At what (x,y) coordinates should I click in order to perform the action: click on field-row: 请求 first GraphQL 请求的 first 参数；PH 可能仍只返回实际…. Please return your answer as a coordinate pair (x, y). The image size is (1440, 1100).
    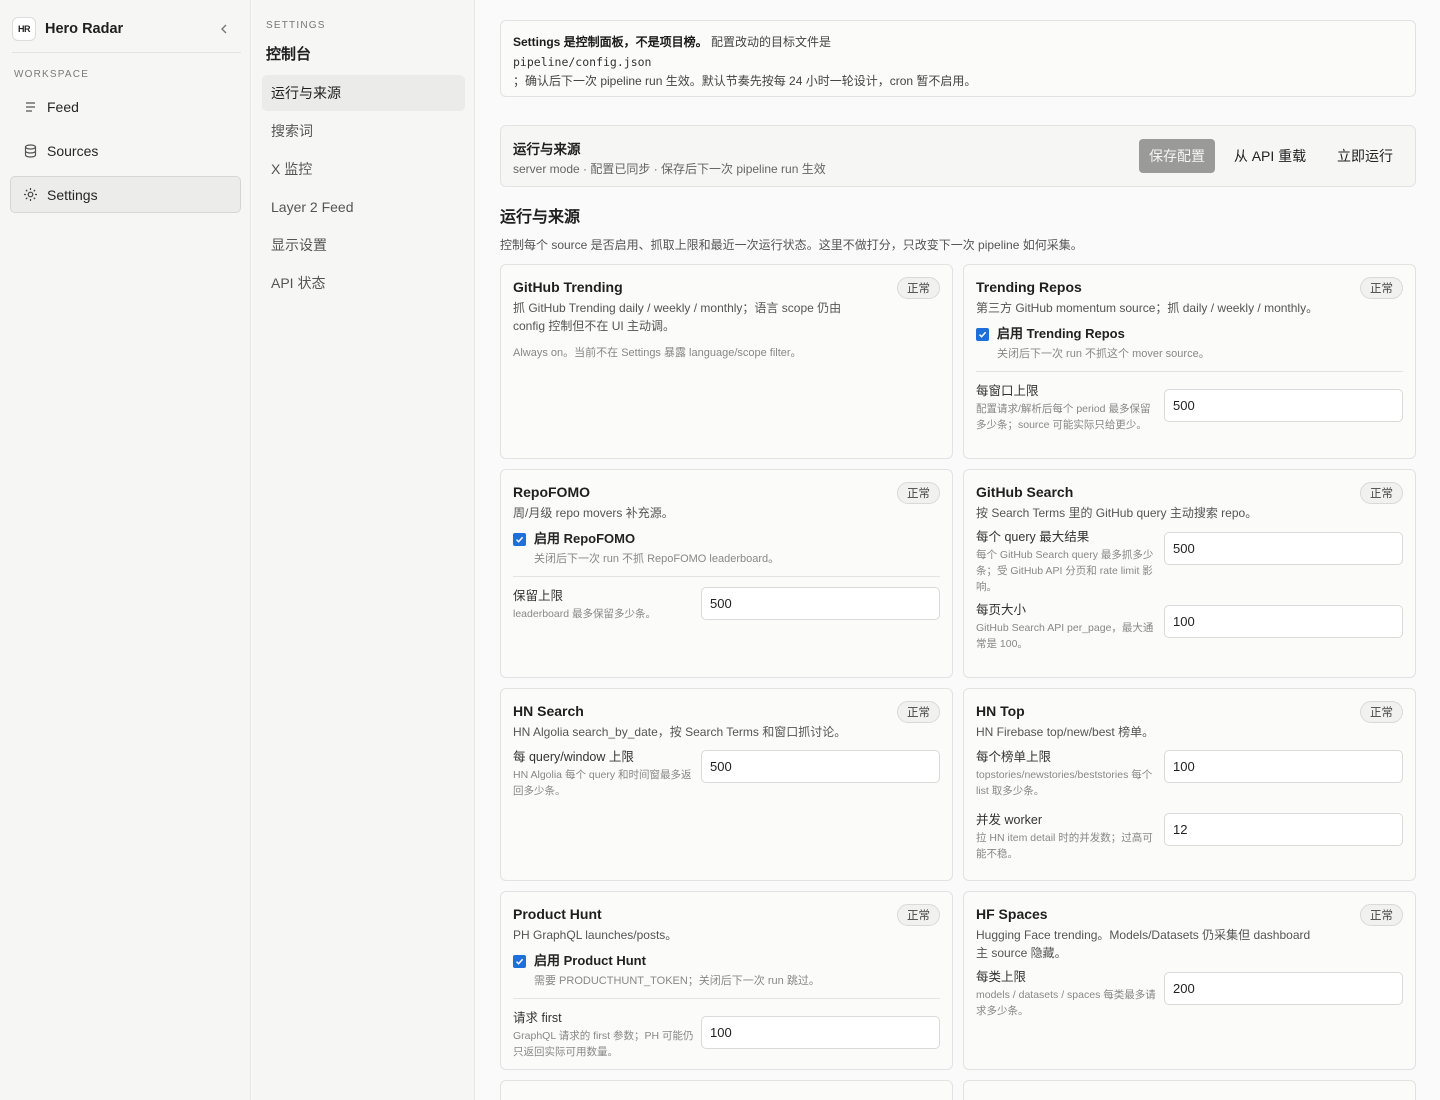
    Looking at the image, I should click on (726, 1034).